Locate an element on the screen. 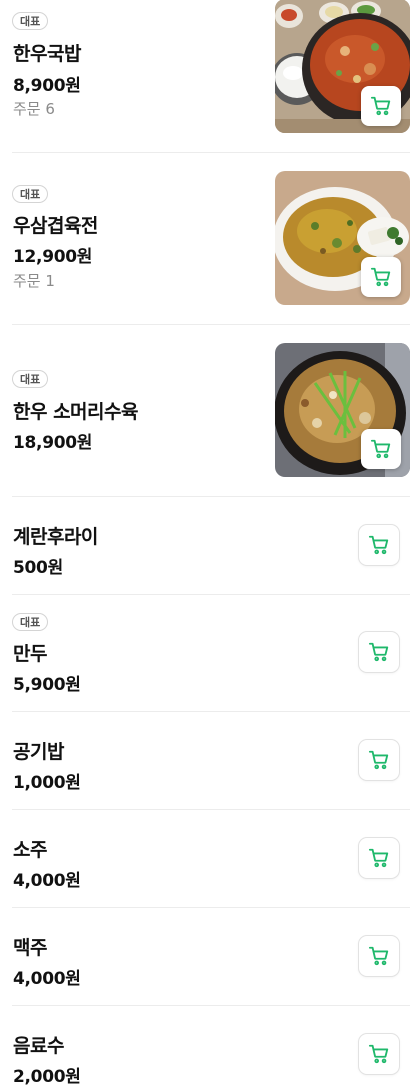 The image size is (415, 1087). item-price: 18,900원 is located at coordinates (53, 443).